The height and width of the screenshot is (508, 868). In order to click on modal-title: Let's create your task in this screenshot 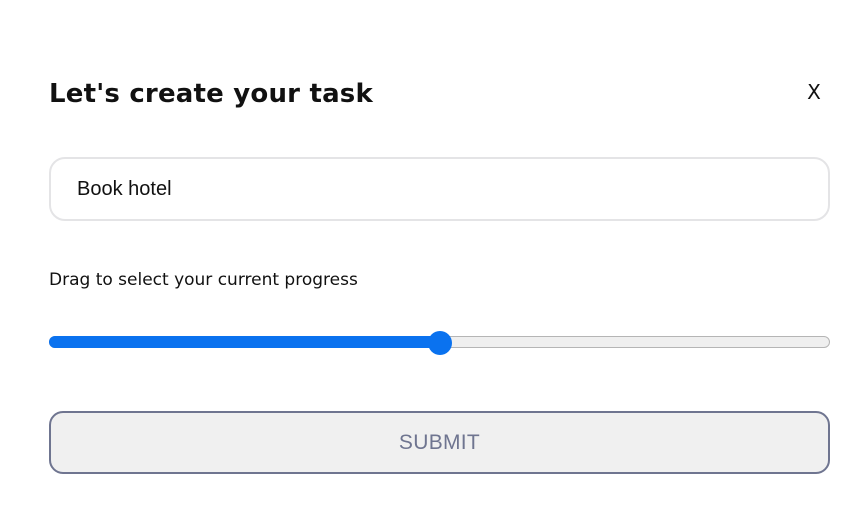, I will do `click(211, 94)`.